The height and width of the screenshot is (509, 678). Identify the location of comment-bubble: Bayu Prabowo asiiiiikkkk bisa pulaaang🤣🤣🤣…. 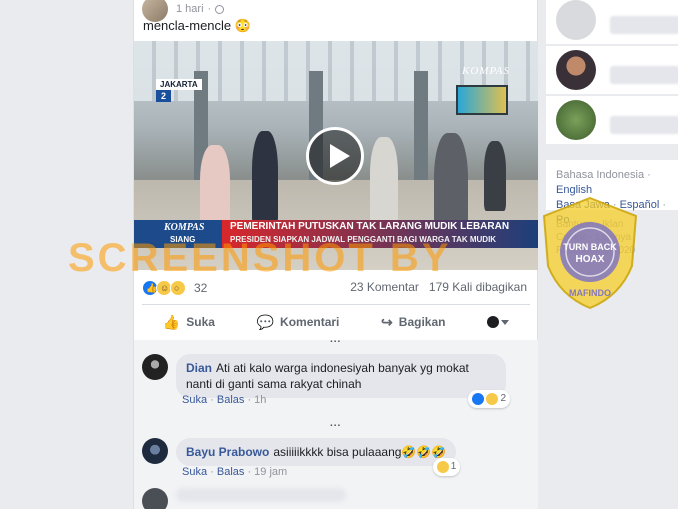
(318, 457).